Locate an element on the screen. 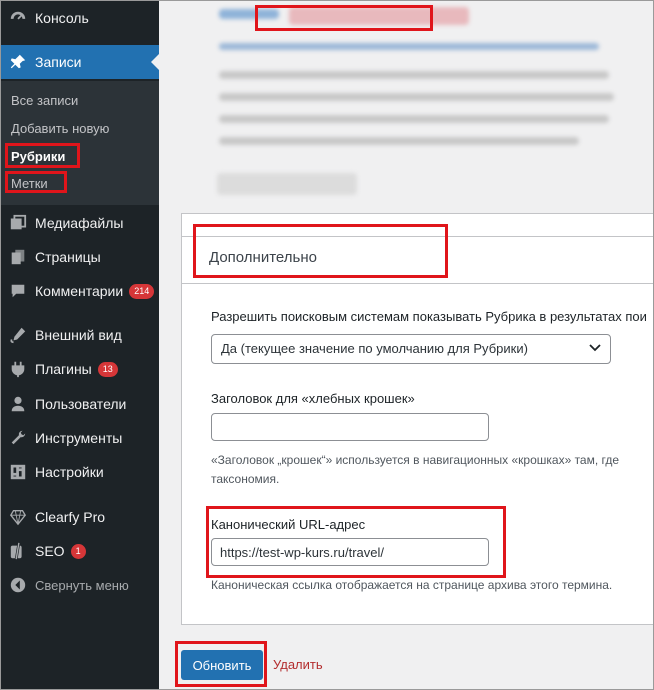 This screenshot has height=690, width=654. menu-item-seo: SEO 1 is located at coordinates (80, 551).